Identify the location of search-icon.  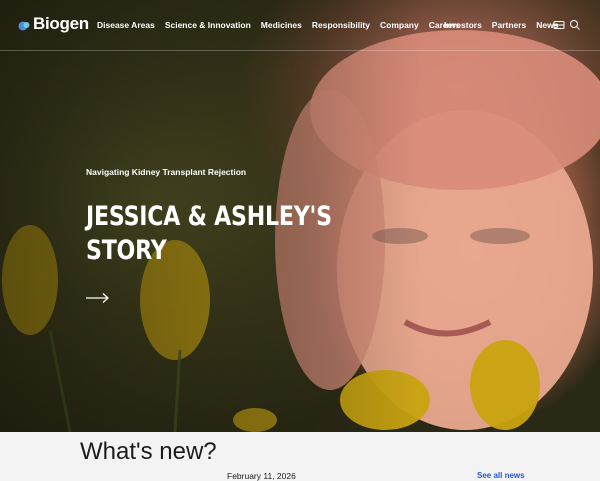
(575, 24).